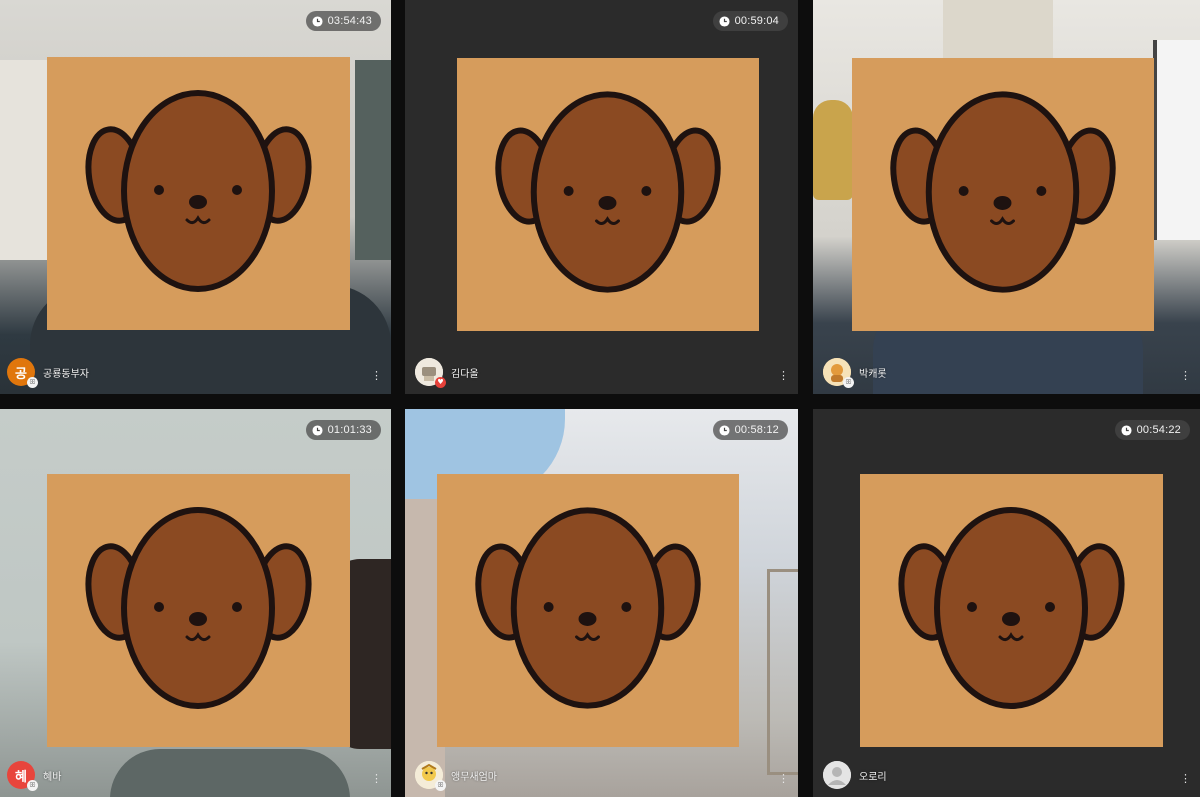 The width and height of the screenshot is (1200, 797). I want to click on avatar: 공 ꕥ, so click(22, 373).